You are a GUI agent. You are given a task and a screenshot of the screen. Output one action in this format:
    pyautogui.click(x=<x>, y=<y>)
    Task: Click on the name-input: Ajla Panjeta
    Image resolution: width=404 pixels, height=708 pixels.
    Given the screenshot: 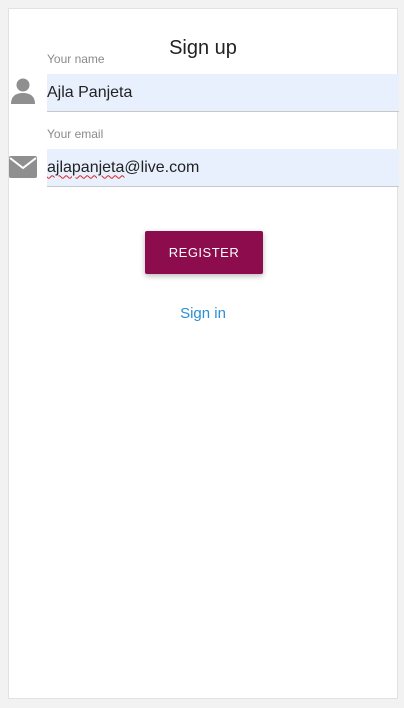 What is the action you would take?
    pyautogui.click(x=223, y=93)
    